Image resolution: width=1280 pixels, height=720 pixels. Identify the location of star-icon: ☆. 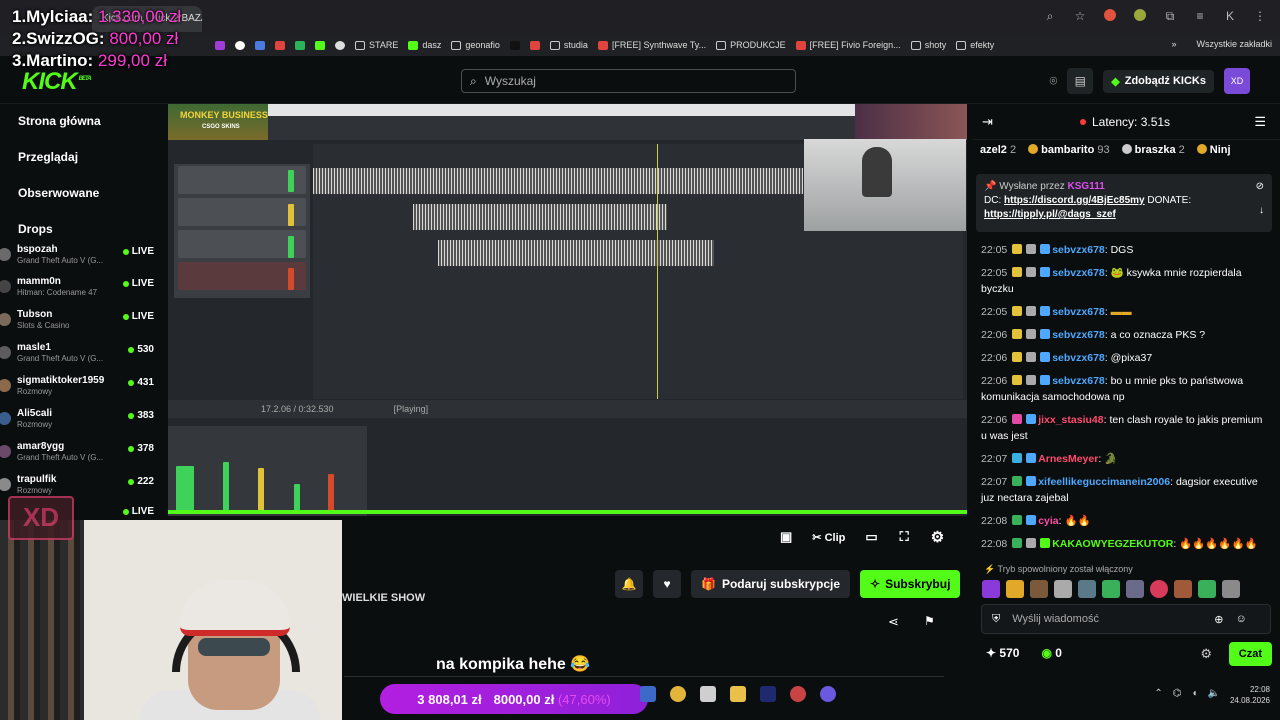
(1080, 16).